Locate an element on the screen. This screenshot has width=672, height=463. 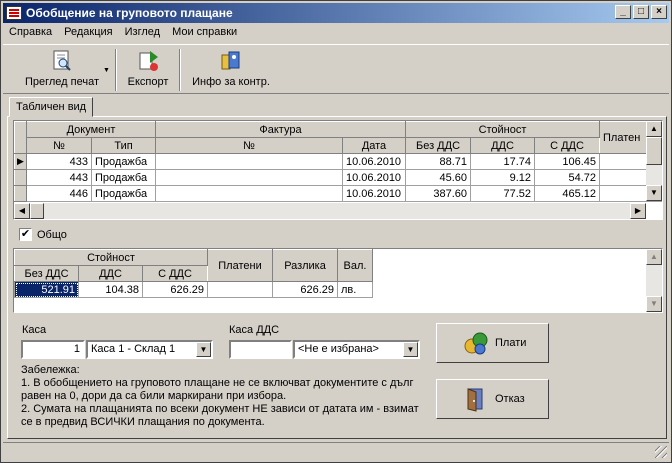
cancel-button: Отказ is located at coordinates (492, 399).